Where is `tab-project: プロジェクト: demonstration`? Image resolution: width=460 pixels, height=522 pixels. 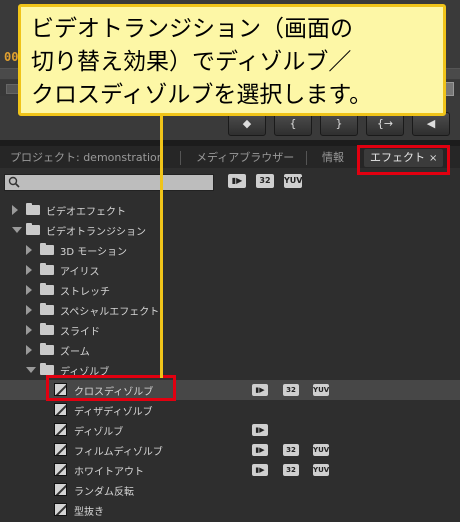 tab-project: プロジェクト: demonstration is located at coordinates (87, 158).